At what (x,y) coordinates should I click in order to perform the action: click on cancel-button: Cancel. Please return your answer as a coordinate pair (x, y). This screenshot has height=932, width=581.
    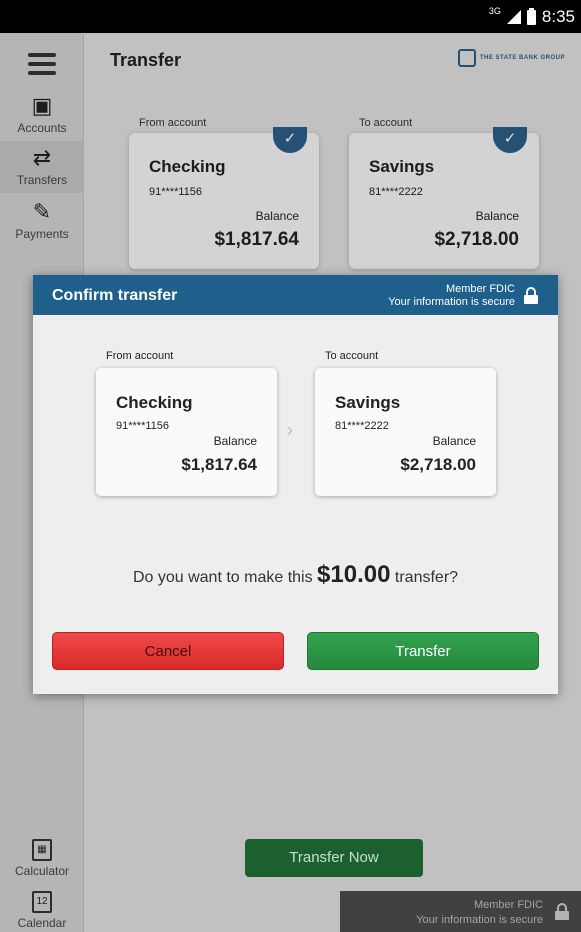
    Looking at the image, I should click on (168, 651).